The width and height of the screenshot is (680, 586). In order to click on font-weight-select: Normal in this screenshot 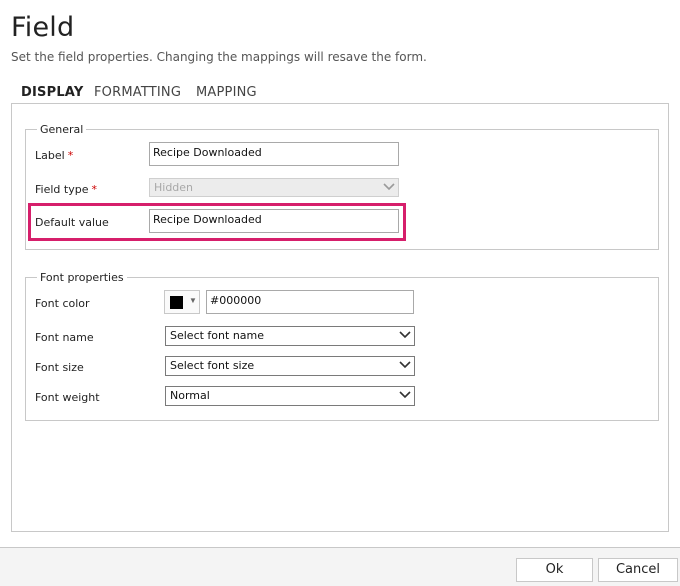, I will do `click(290, 396)`.